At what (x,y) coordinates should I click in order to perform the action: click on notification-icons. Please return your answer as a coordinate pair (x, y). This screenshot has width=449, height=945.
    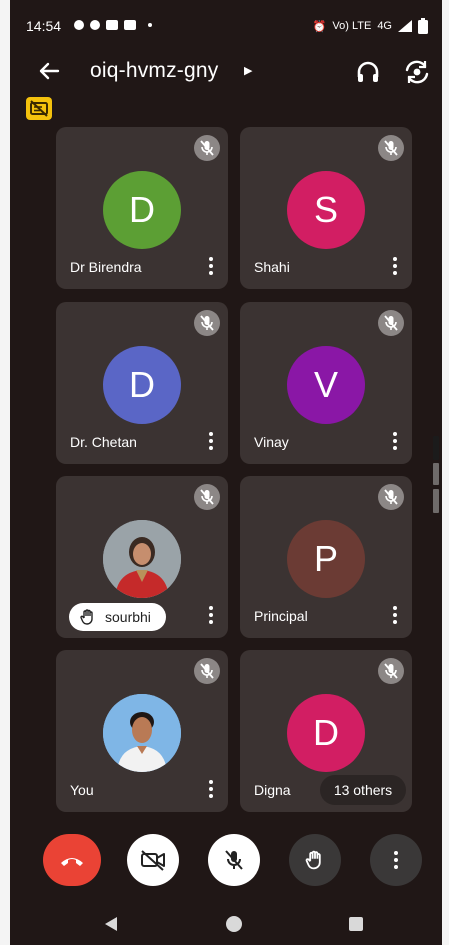
    Looking at the image, I should click on (113, 25).